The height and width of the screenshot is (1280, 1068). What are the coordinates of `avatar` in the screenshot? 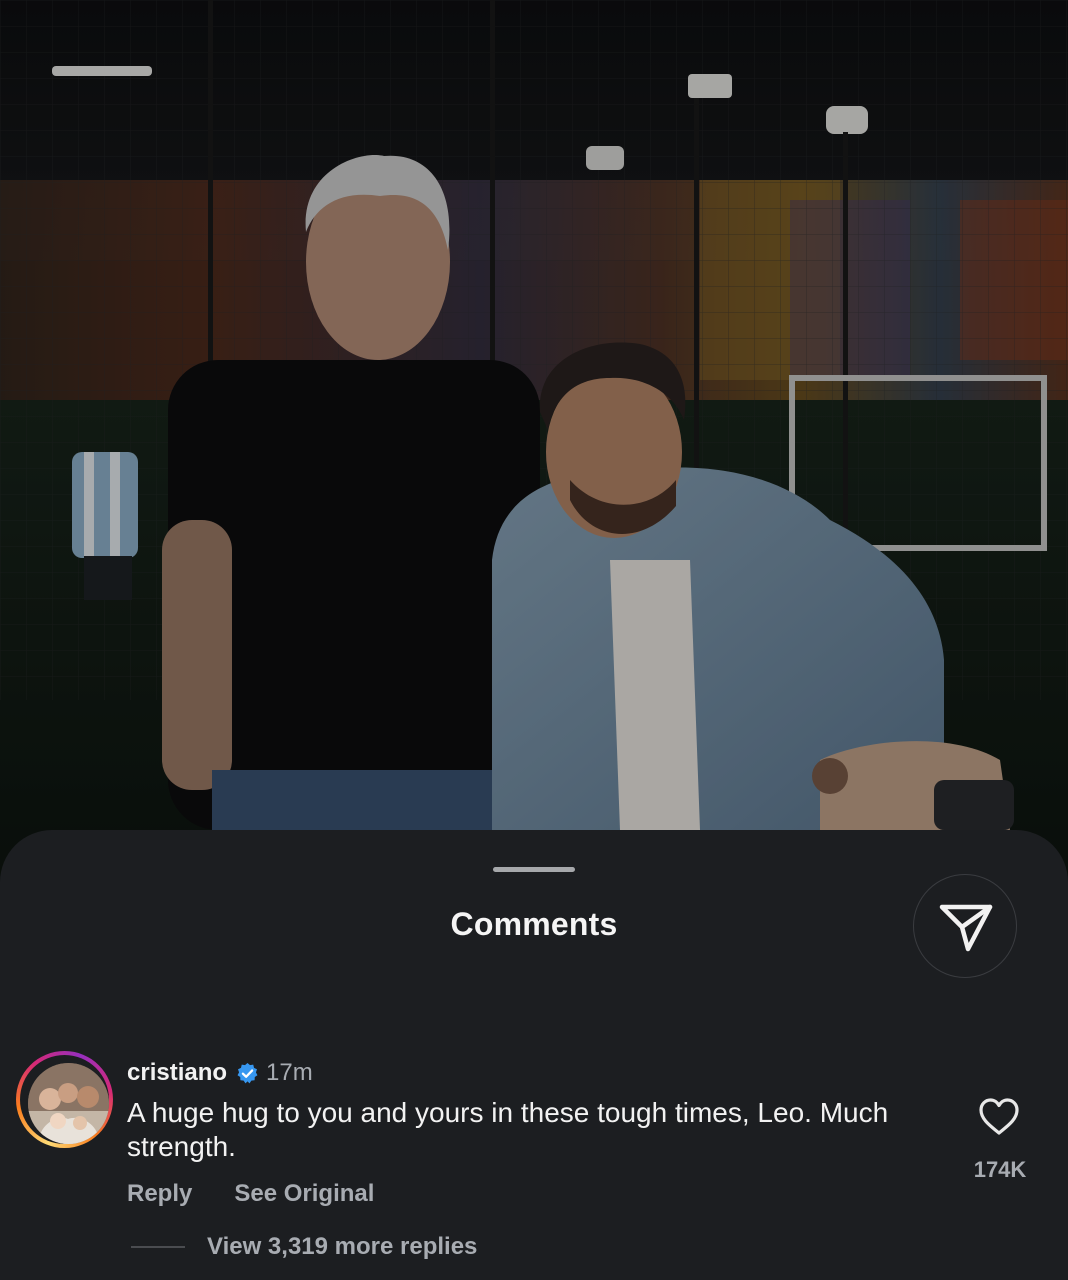 It's located at (68, 1103).